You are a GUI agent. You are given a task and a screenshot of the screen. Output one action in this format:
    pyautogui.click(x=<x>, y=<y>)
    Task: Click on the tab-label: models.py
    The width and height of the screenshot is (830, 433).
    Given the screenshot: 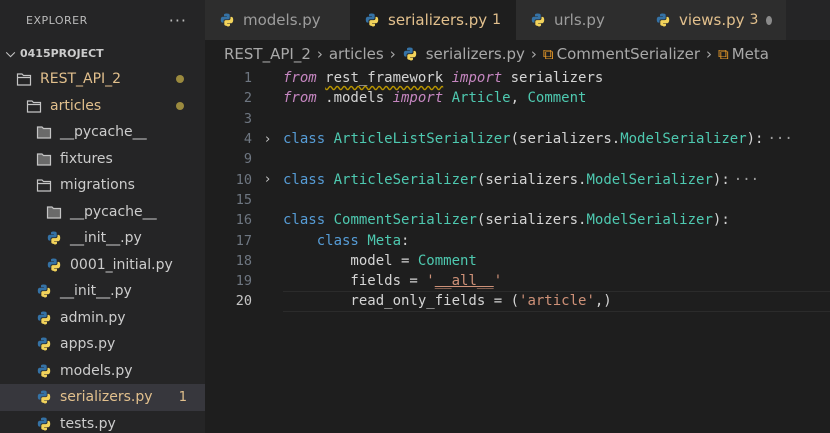 What is the action you would take?
    pyautogui.click(x=282, y=20)
    